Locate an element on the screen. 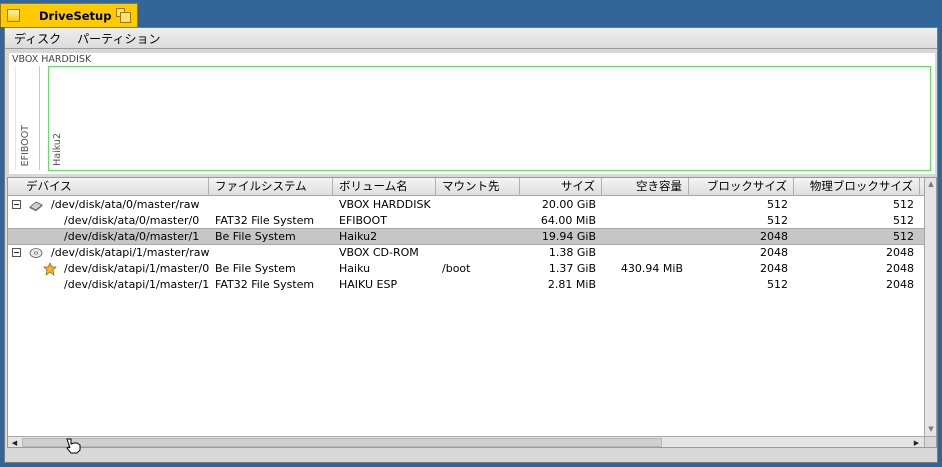 This screenshot has width=942, height=467. window-title: DriveSetup is located at coordinates (75, 16).